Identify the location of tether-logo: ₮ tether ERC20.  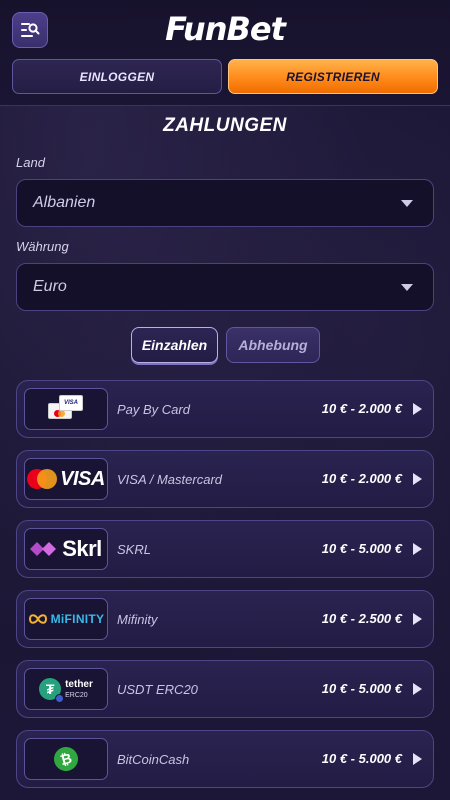
(66, 689).